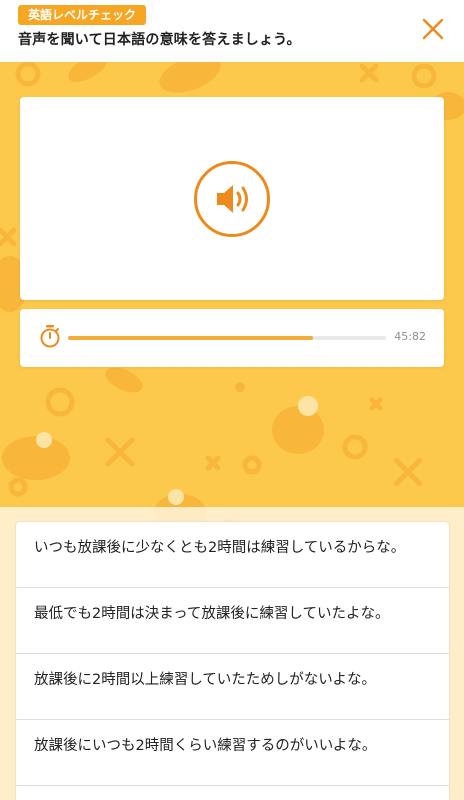 Image resolution: width=464 pixels, height=800 pixels. Describe the element at coordinates (205, 746) in the screenshot. I see `answer-option-text: 放課後にいつも2時間くらい練習するのがいいよな。` at that location.